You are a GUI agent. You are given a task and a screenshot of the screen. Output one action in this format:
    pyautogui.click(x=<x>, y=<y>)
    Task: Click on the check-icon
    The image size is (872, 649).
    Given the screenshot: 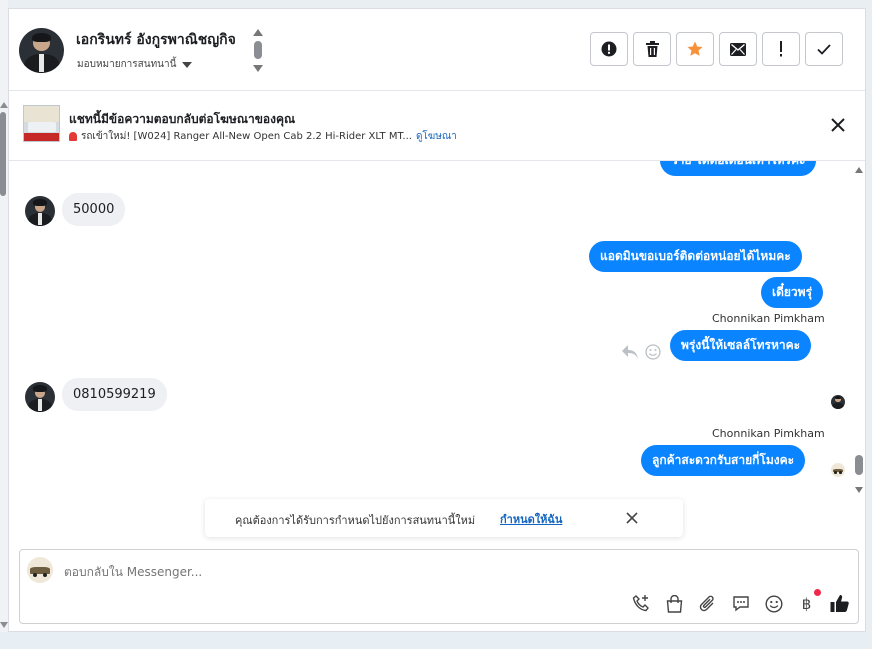 What is the action you would take?
    pyautogui.click(x=824, y=49)
    